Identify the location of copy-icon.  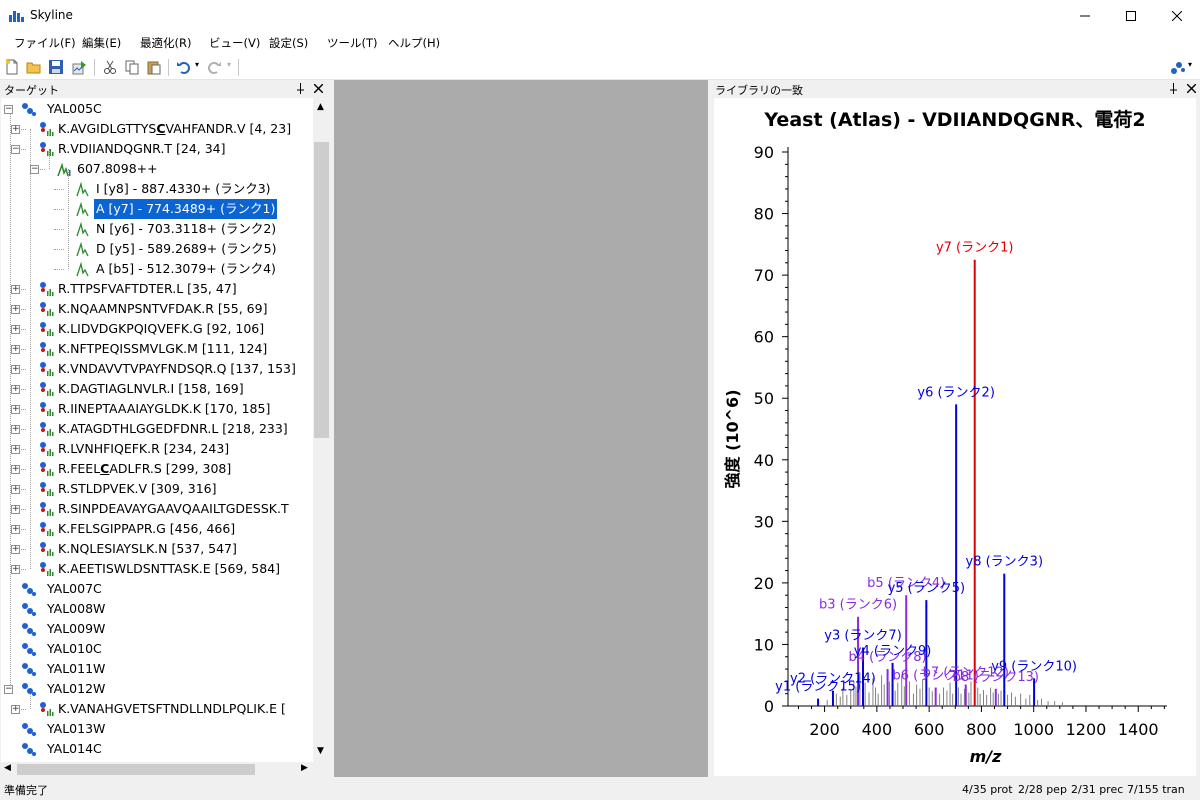
(132, 67).